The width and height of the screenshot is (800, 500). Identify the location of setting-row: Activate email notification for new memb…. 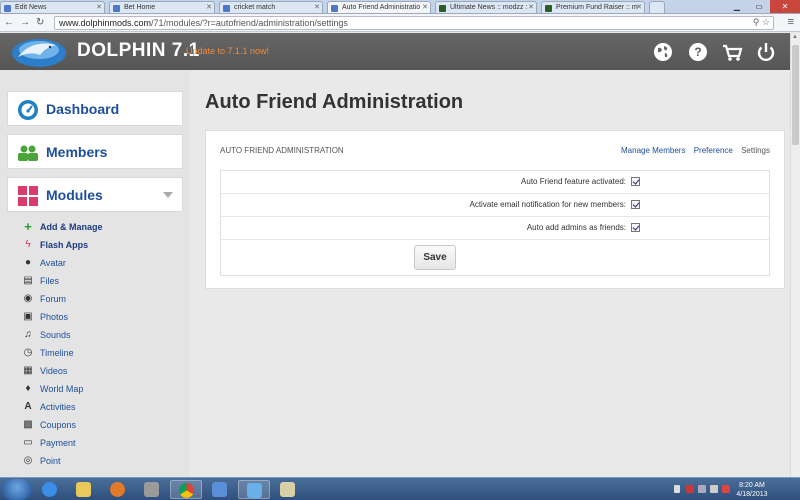
(495, 205).